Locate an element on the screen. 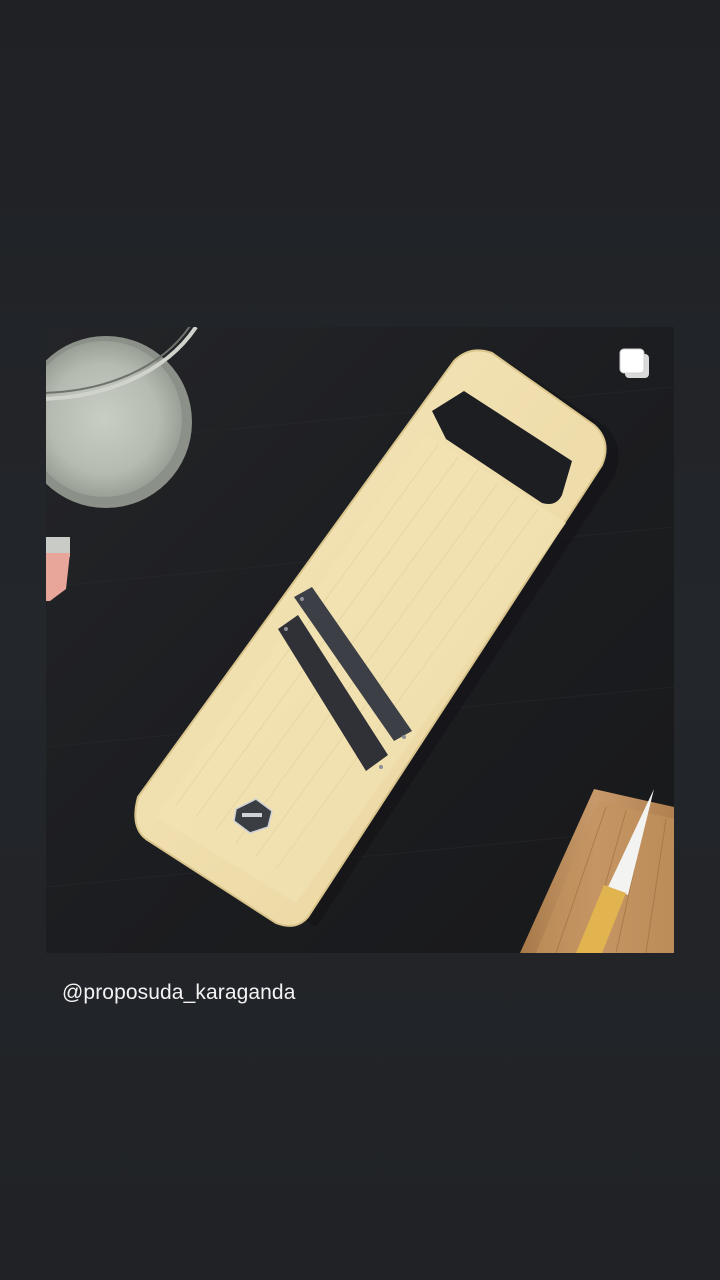  carousel-stack-icon is located at coordinates (635, 364).